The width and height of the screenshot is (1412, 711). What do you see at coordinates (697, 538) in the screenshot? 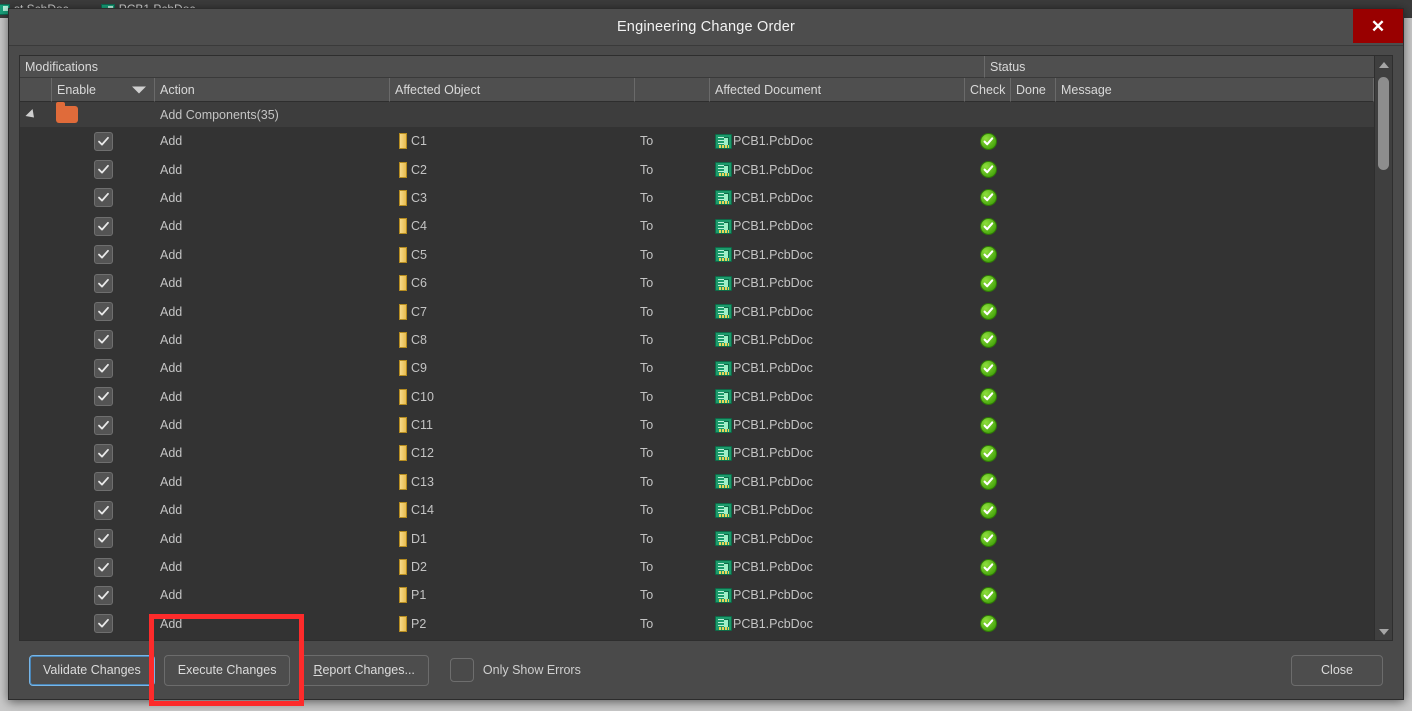
I see `table-row: Add D1 To PCB1.PcbDoc` at bounding box center [697, 538].